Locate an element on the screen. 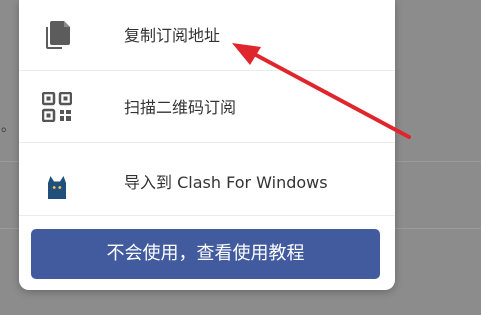 The height and width of the screenshot is (315, 481). qr-code-icon is located at coordinates (57, 107).